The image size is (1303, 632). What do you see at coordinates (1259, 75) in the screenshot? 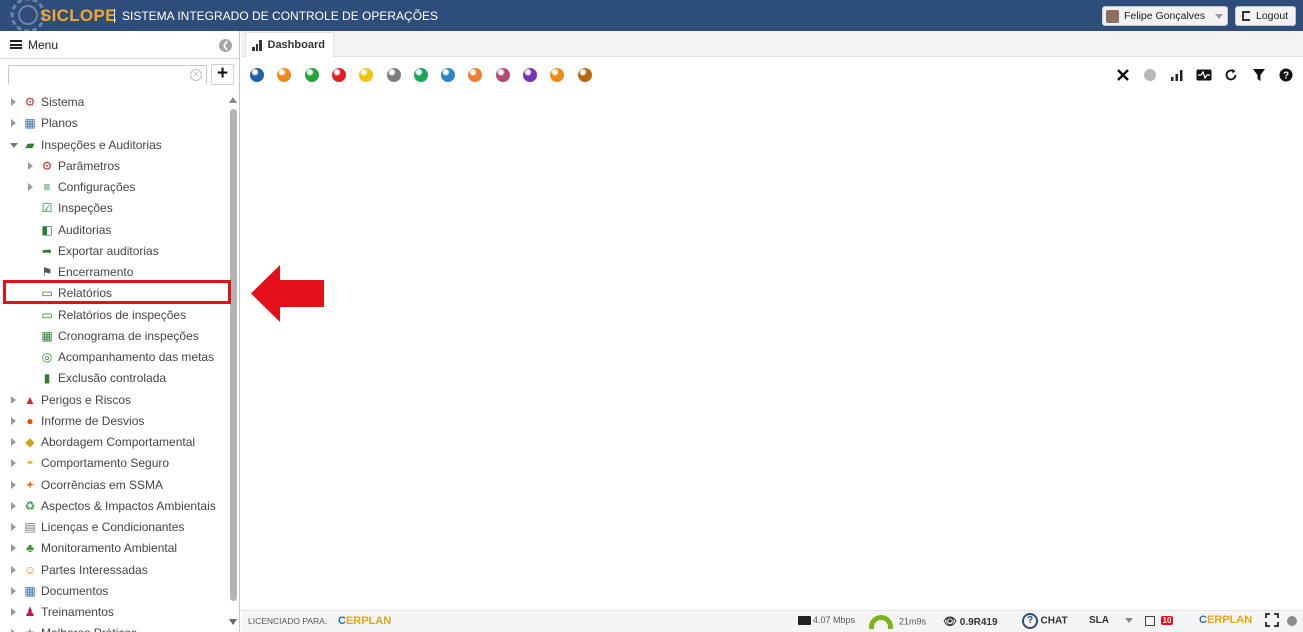
I see `filter-icon` at bounding box center [1259, 75].